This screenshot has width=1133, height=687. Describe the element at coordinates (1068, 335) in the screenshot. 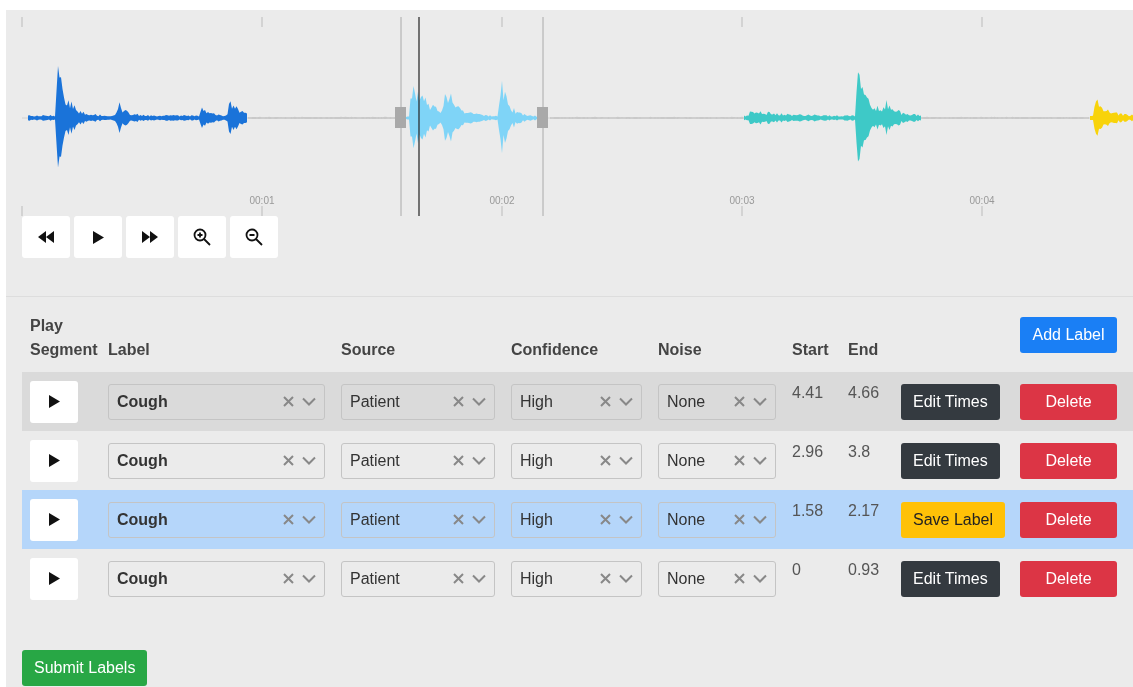

I see `add-label-button: Add Label` at that location.